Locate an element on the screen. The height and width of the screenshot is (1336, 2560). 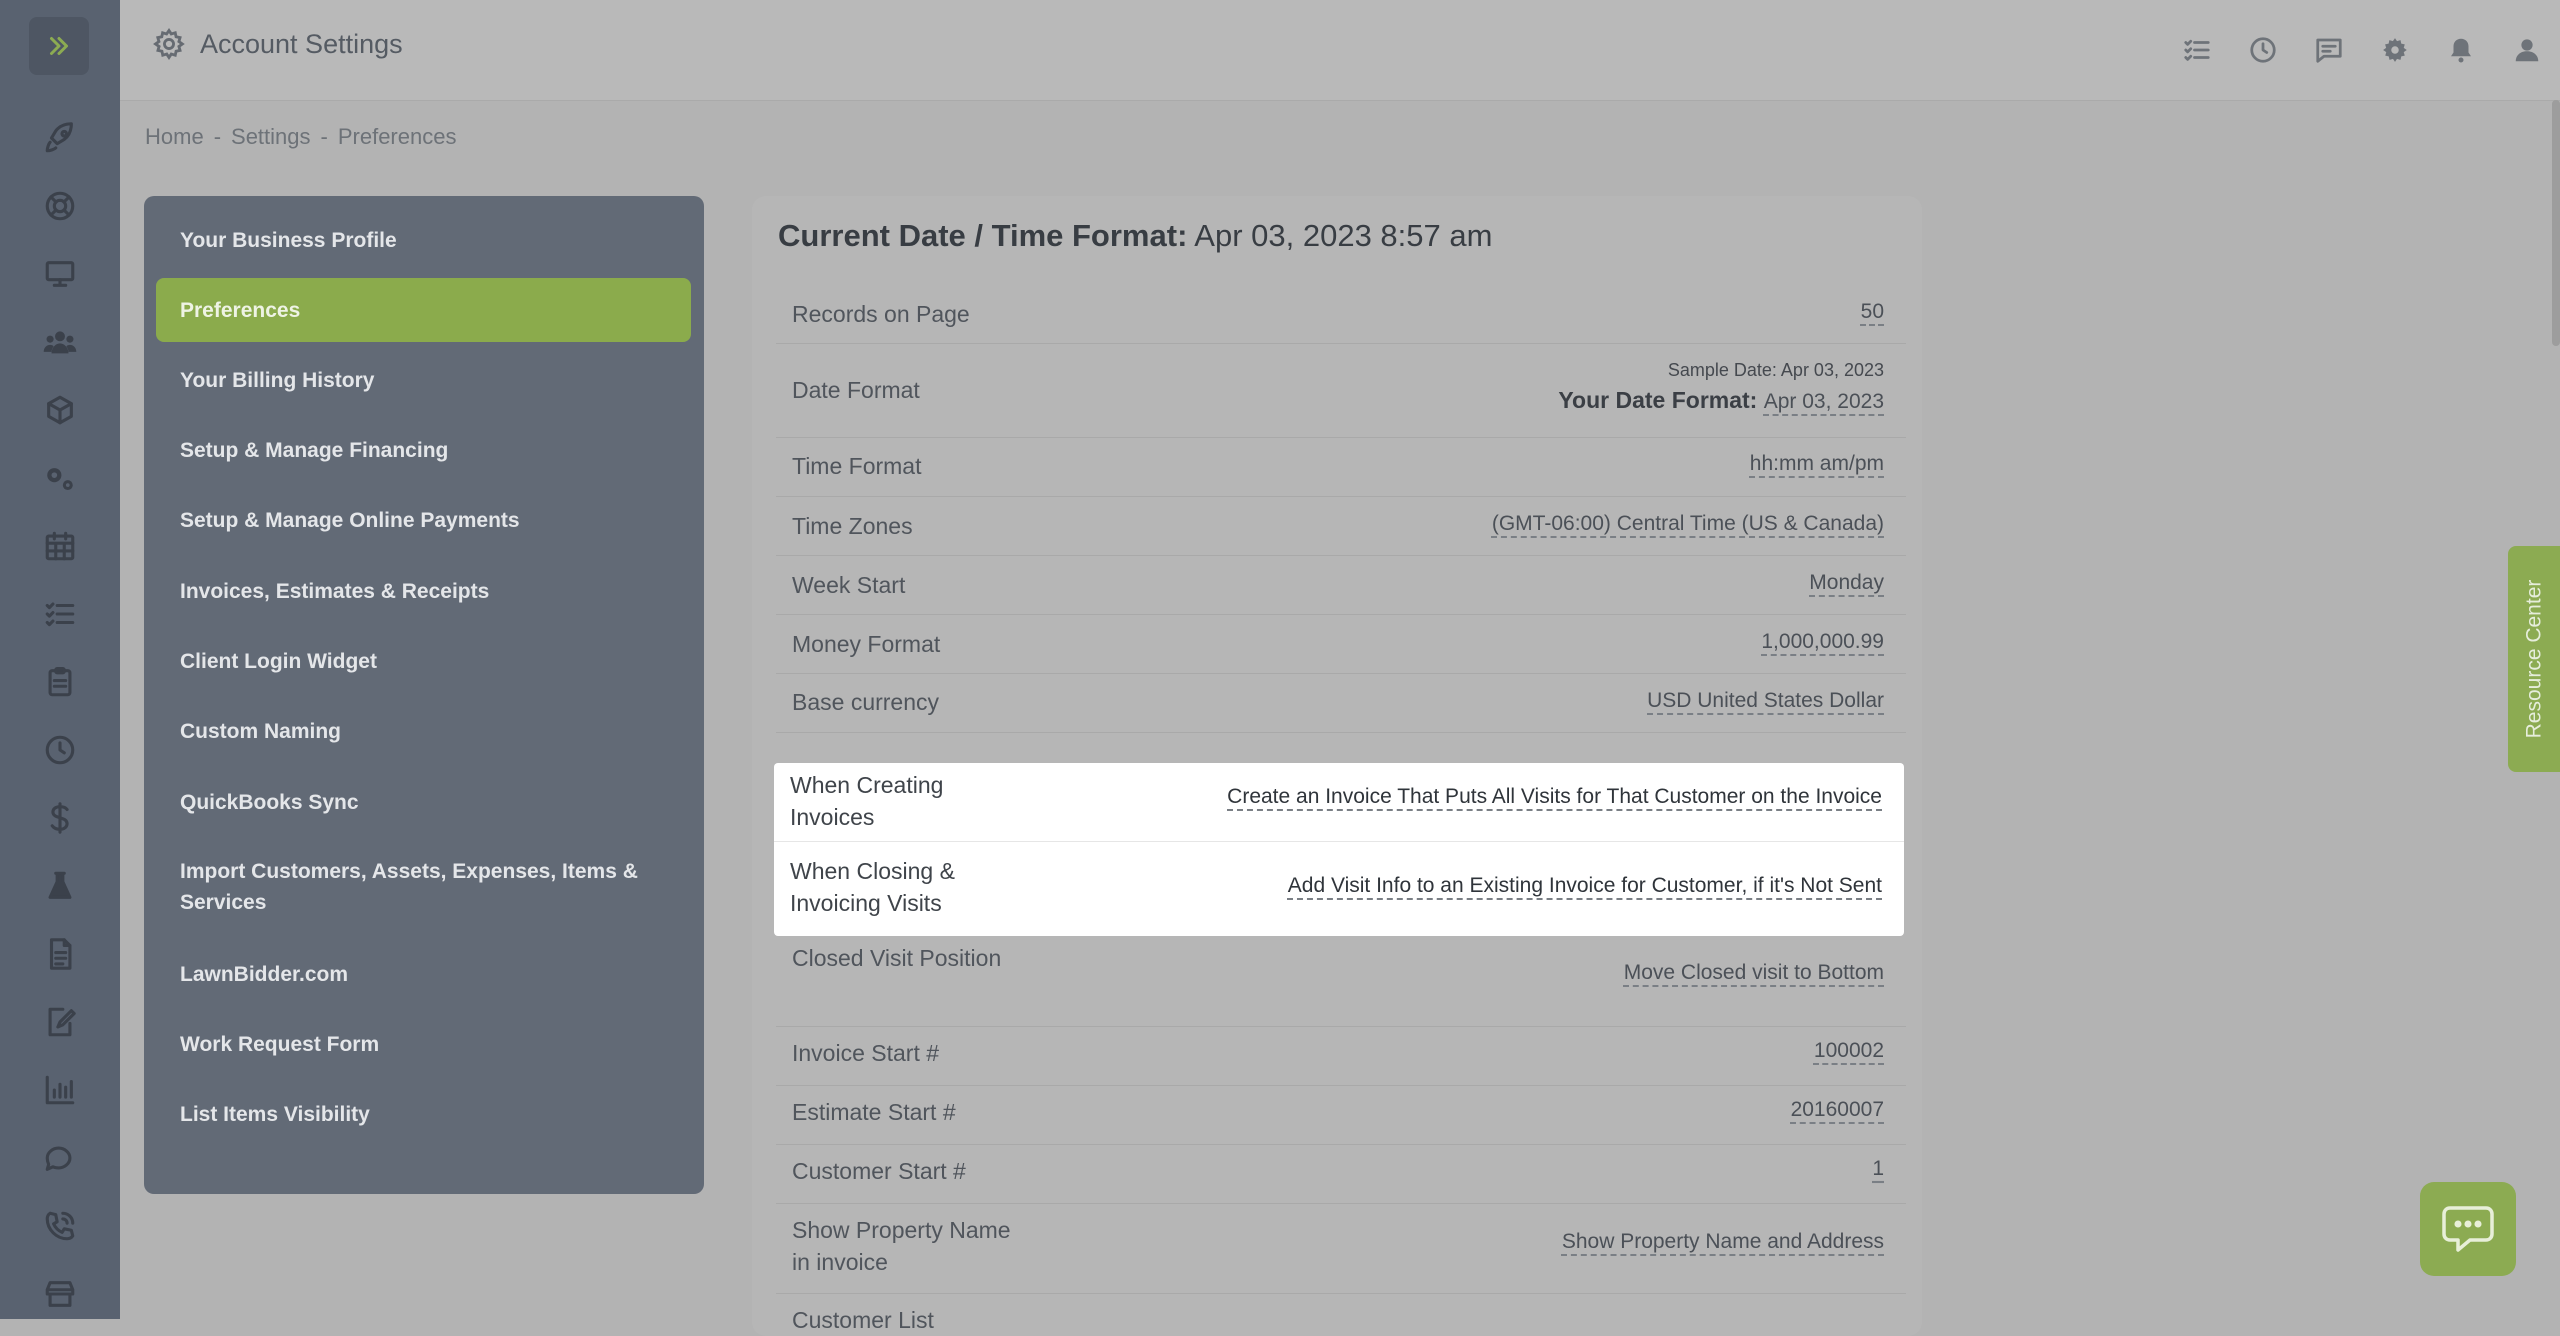
rail-gears is located at coordinates (60, 478).